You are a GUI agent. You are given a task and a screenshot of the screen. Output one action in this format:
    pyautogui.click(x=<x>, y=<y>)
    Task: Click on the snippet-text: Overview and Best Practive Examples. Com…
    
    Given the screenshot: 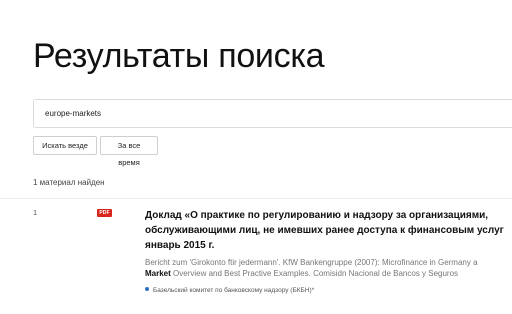 What is the action you would take?
    pyautogui.click(x=314, y=273)
    